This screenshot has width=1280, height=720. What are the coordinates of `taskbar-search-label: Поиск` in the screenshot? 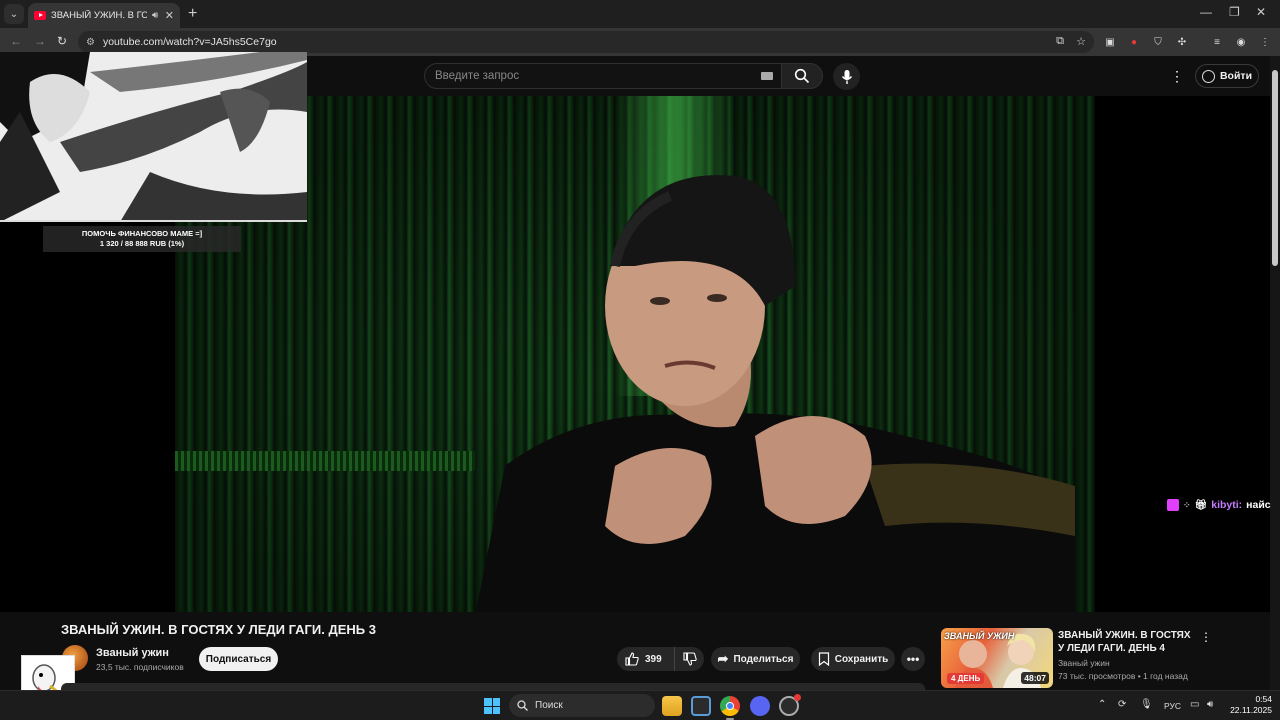 It's located at (549, 705).